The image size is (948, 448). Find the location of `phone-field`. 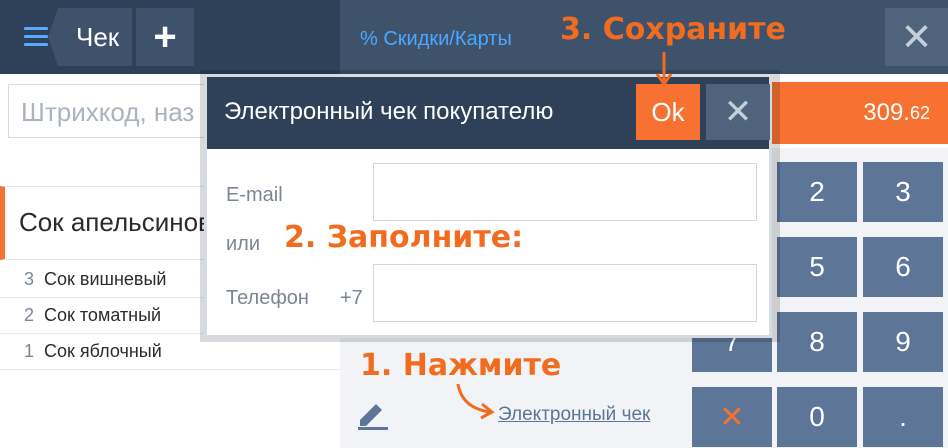

phone-field is located at coordinates (565, 293).